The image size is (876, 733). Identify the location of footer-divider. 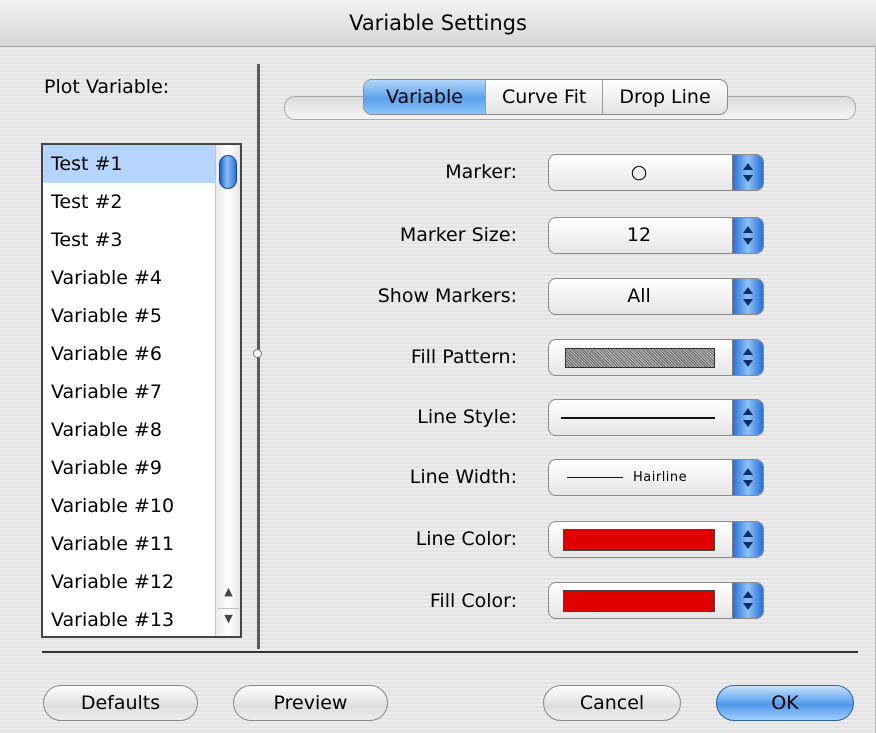
(450, 652).